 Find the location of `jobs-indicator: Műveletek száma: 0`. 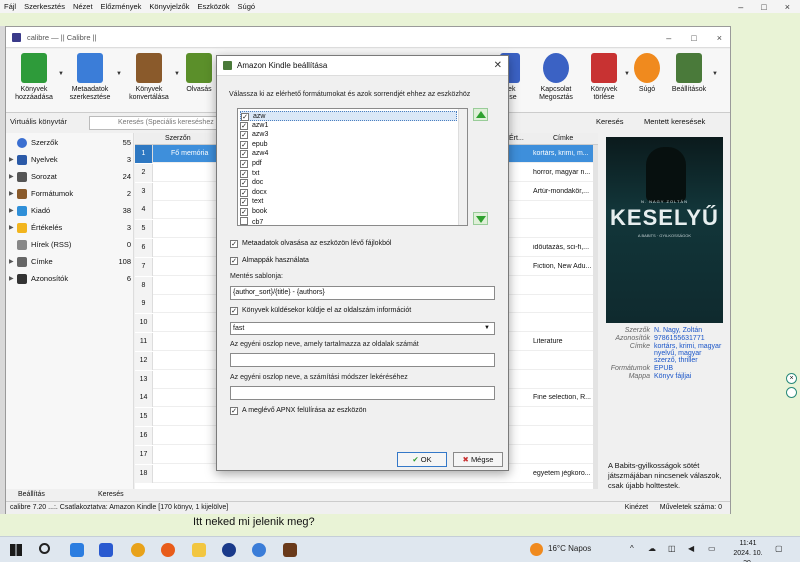

jobs-indicator: Műveletek száma: 0 is located at coordinates (691, 507).